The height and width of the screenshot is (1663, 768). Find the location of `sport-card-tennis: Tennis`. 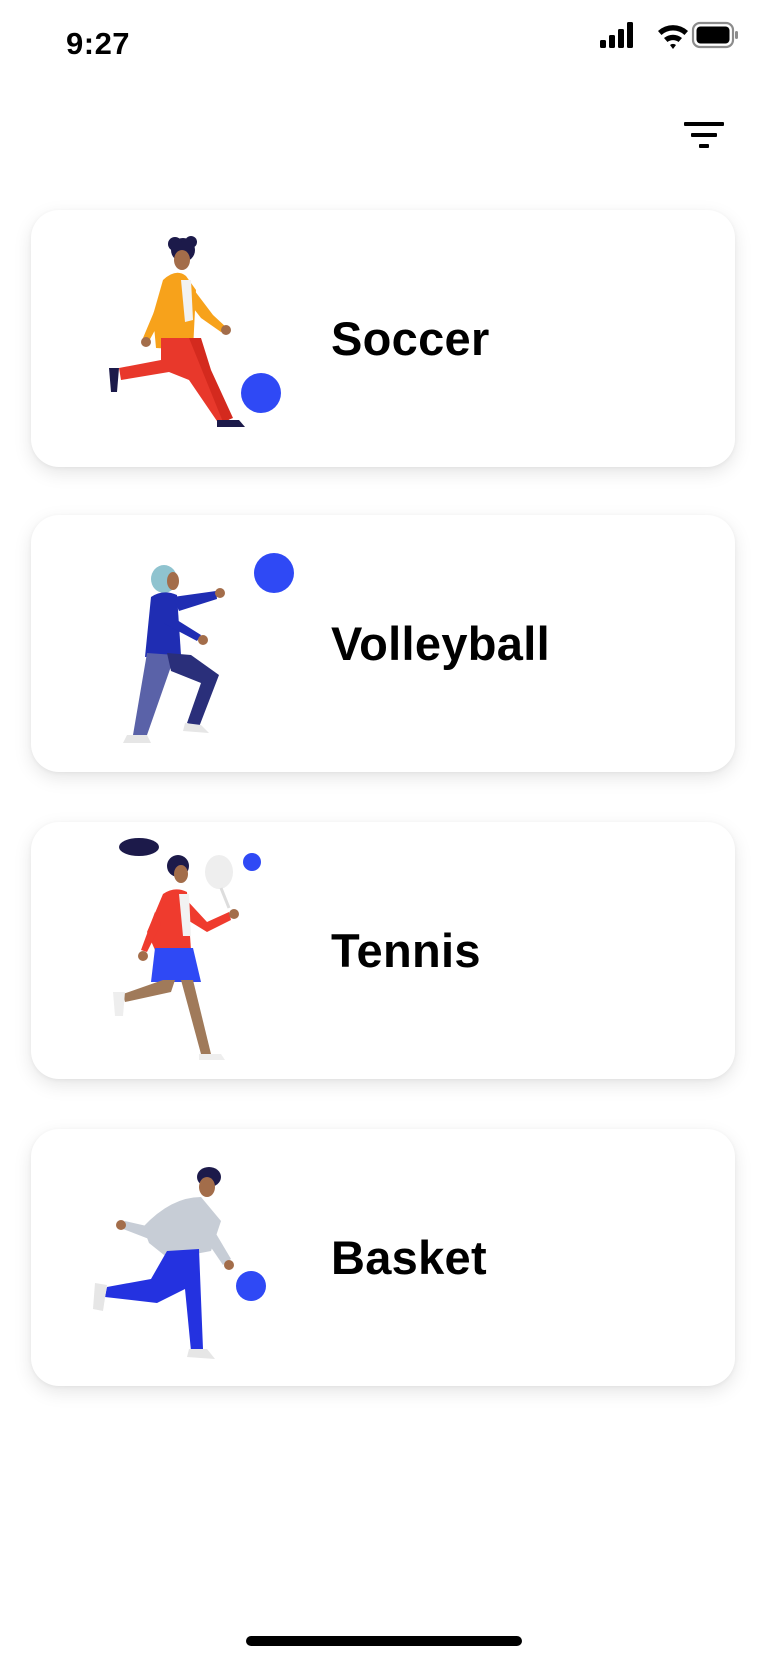

sport-card-tennis: Tennis is located at coordinates (383, 950).